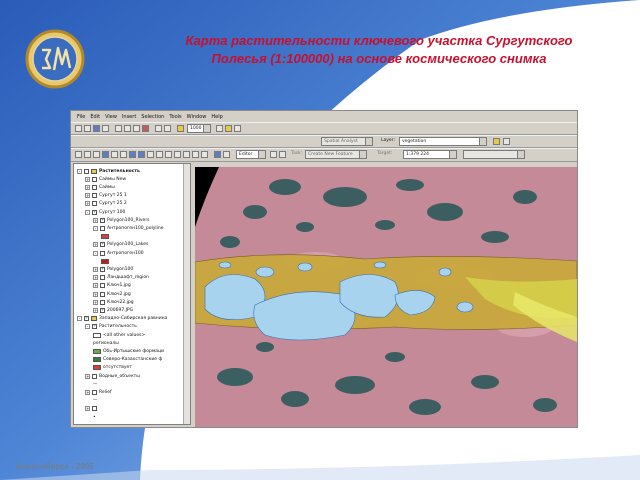 The image size is (640, 480). Describe the element at coordinates (132, 154) in the screenshot. I see `back-icon` at that location.